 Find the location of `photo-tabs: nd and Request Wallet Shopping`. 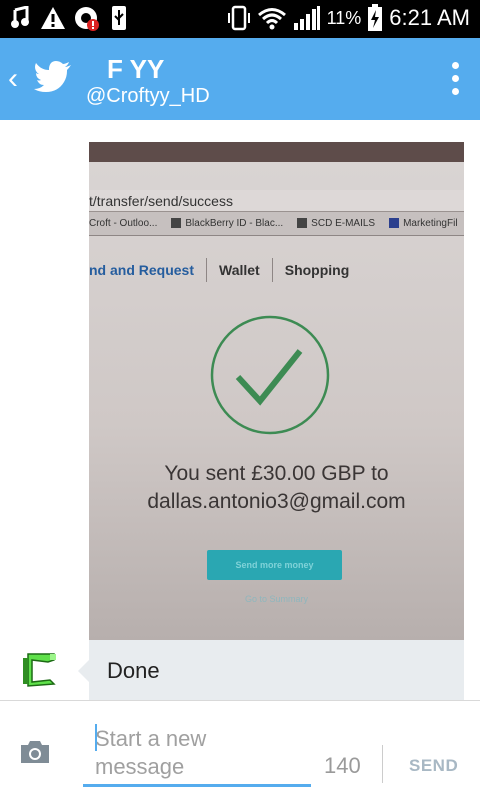

photo-tabs: nd and Request Wallet Shopping is located at coordinates (276, 270).